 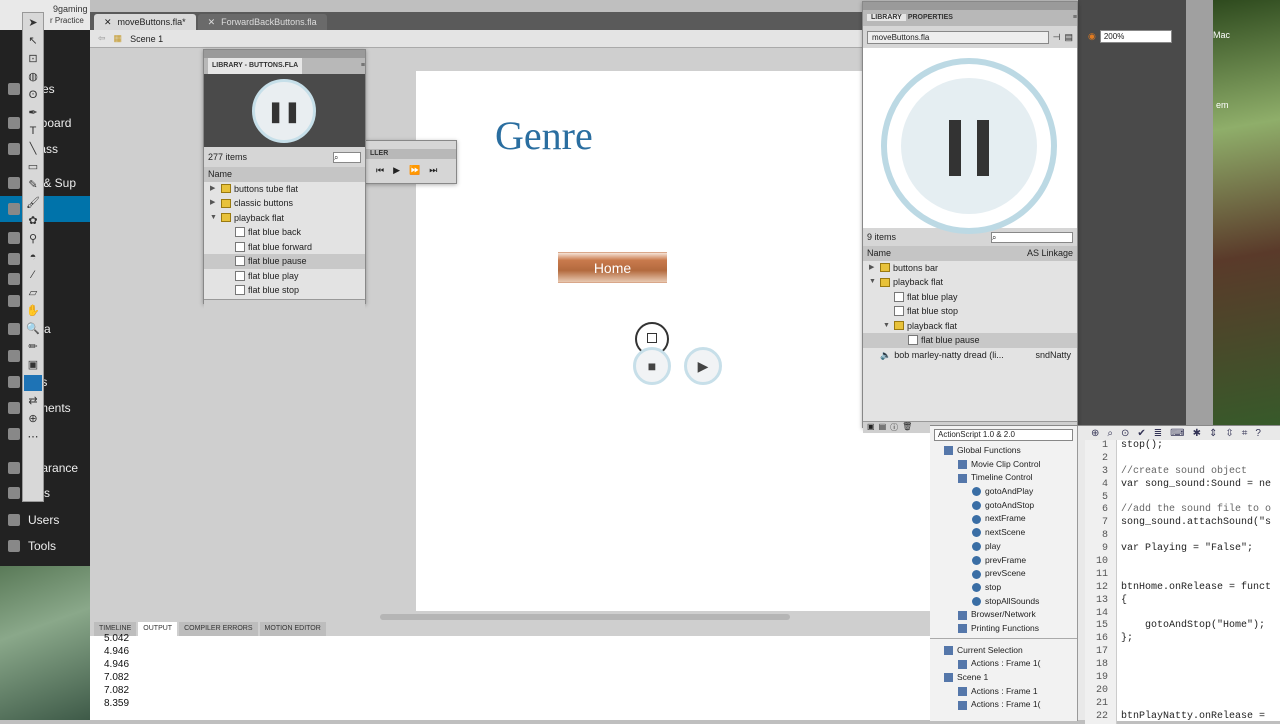 I want to click on zoom-tool-icon: 🔍, so click(x=33, y=329).